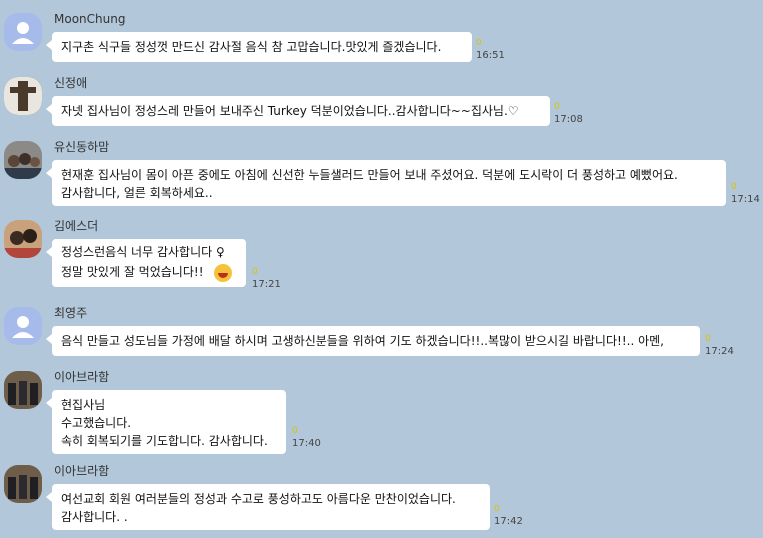 This screenshot has height=538, width=763. What do you see at coordinates (222, 272) in the screenshot?
I see `laughing-emoji-icon` at bounding box center [222, 272].